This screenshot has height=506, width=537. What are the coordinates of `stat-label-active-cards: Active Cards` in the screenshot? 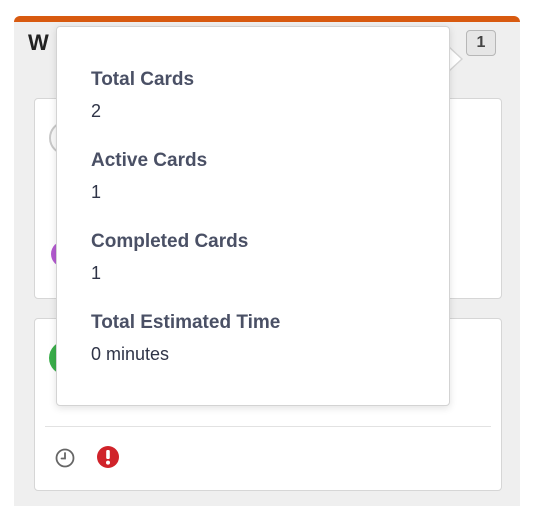 It's located at (149, 160).